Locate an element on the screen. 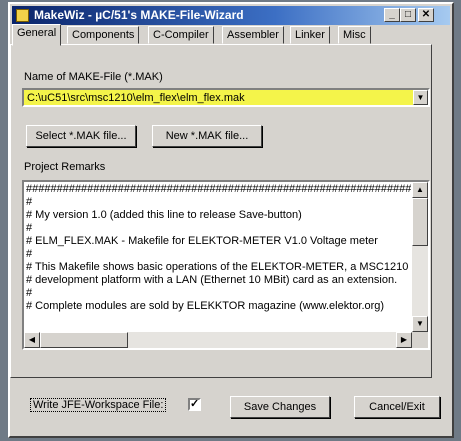 The image size is (461, 441). window-title: MakeWiz - µC/51's MAKE-File-Wizard is located at coordinates (139, 15).